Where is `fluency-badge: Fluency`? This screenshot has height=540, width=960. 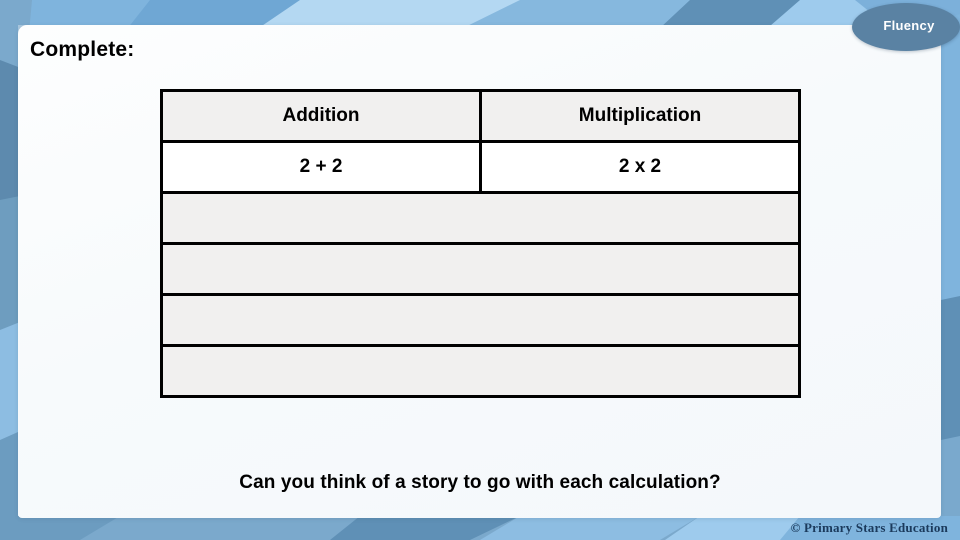 fluency-badge: Fluency is located at coordinates (906, 27).